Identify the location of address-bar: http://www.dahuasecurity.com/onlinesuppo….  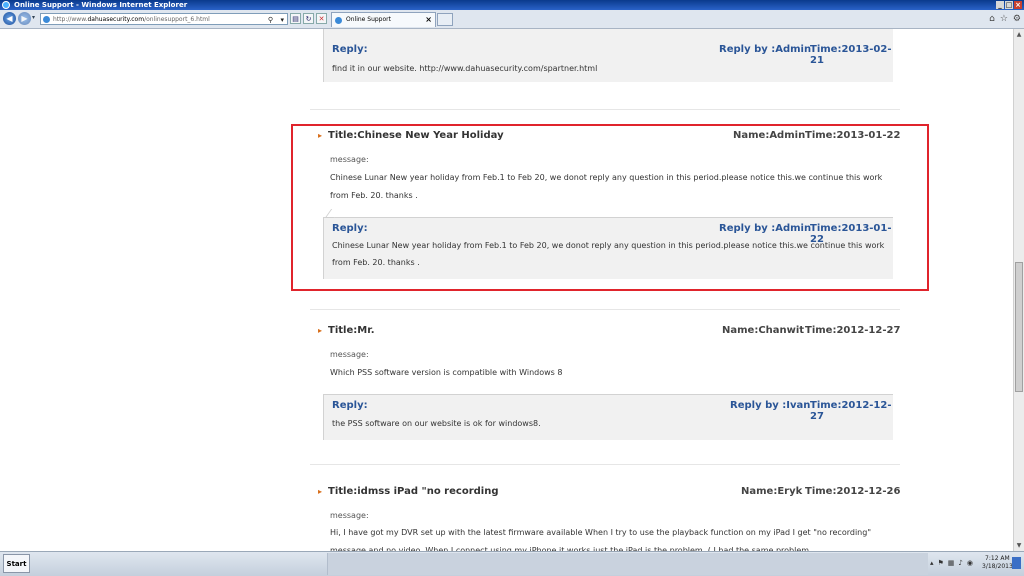
(164, 19).